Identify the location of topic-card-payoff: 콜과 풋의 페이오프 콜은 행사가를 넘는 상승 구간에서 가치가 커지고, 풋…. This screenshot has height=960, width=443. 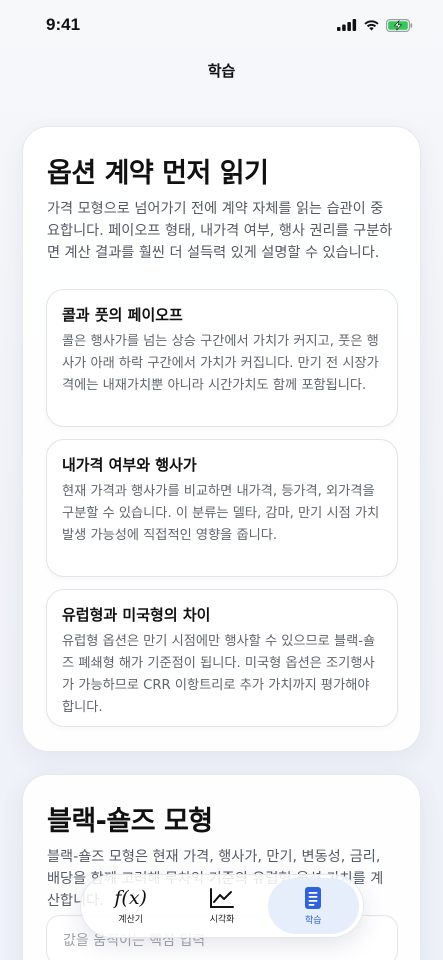
(222, 358).